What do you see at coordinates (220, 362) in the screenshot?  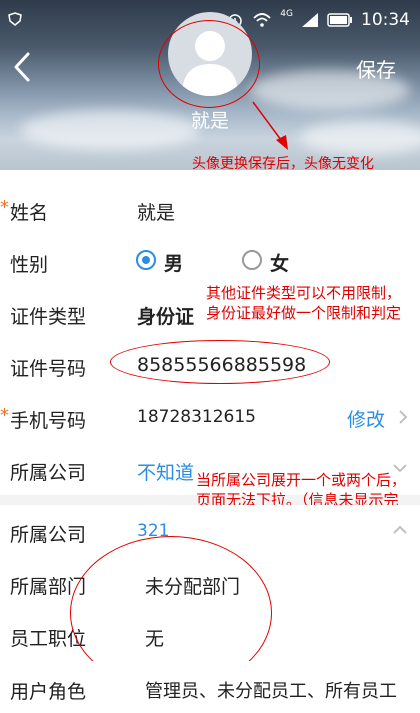 I see `annotation-oval` at bounding box center [220, 362].